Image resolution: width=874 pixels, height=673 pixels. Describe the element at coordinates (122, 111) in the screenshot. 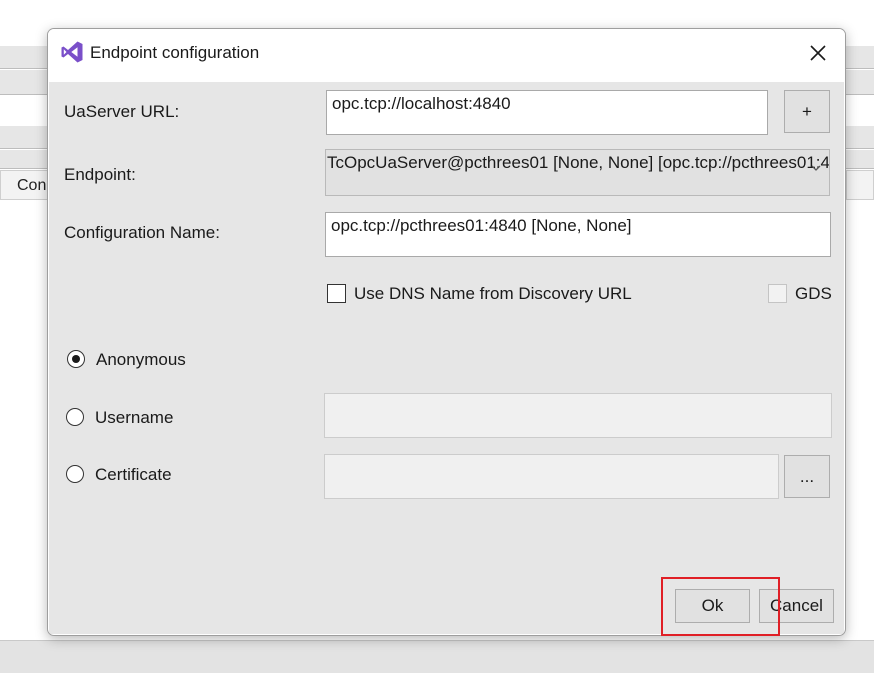

I see `uaserver-url-label: UaServer URL:` at that location.